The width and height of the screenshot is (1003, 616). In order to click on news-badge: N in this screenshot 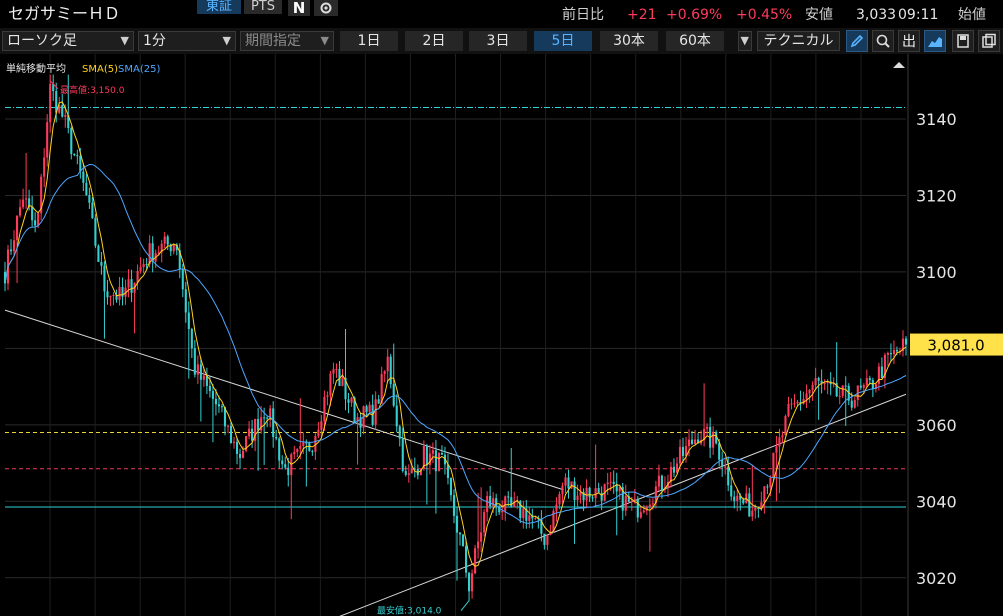, I will do `click(299, 8)`.